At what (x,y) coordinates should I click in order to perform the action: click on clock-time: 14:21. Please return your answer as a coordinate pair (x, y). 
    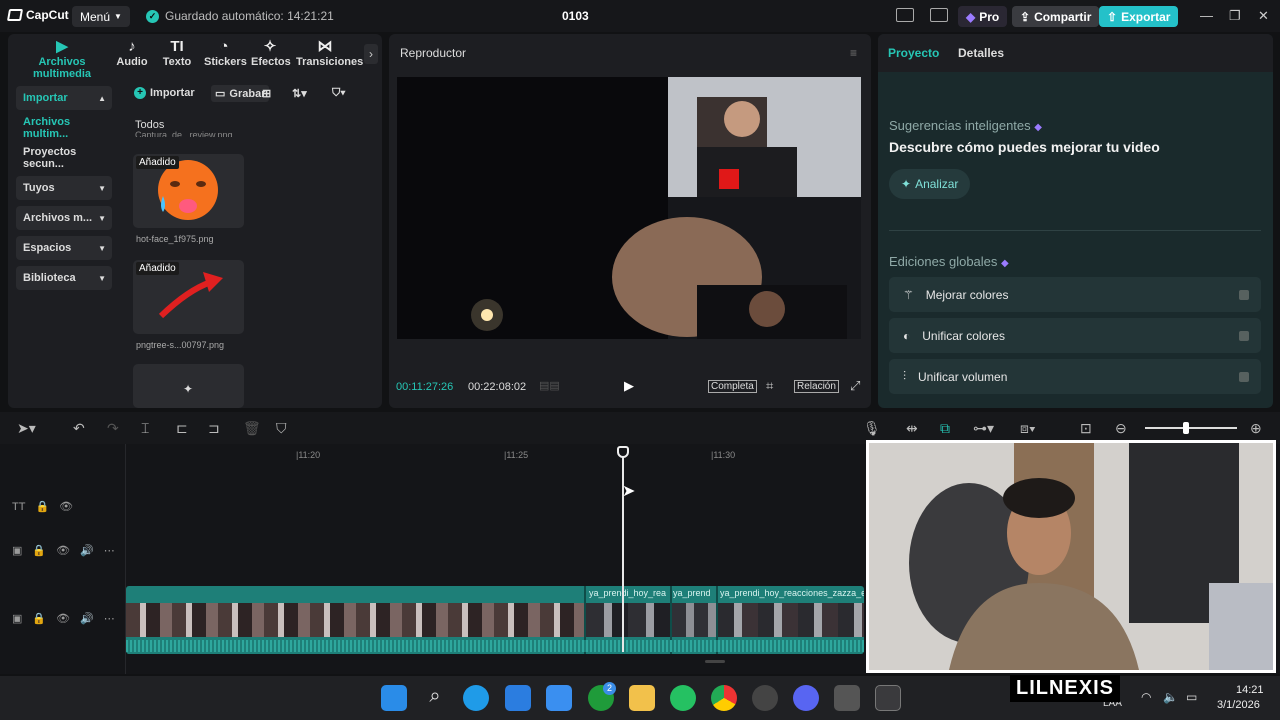
    Looking at the image, I should click on (1250, 690).